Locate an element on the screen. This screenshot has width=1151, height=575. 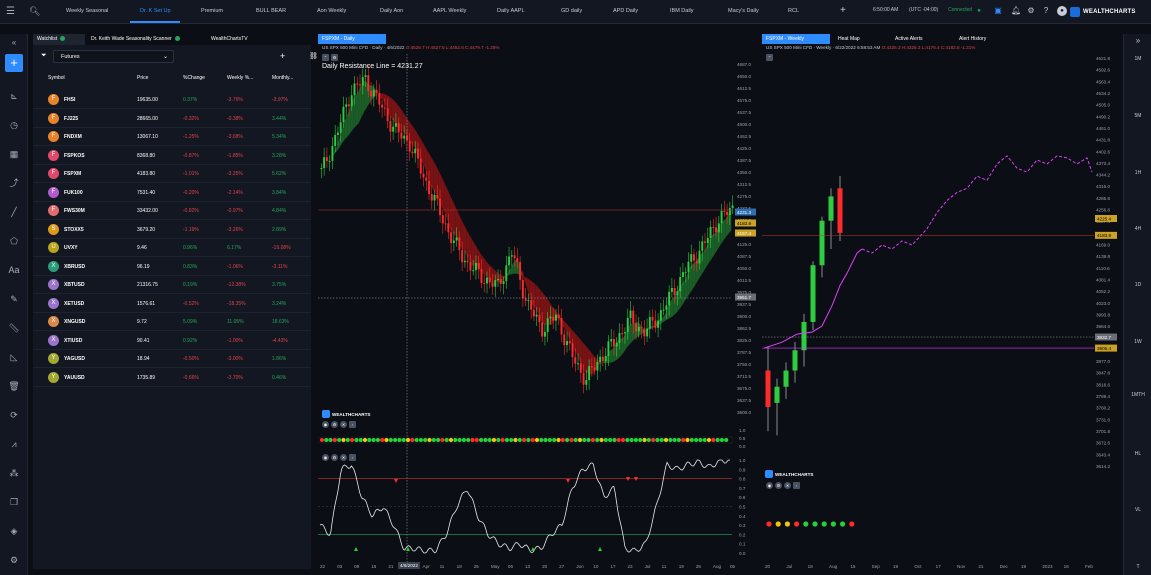
layout-tab: Aon Weekly is located at coordinates (331, 11).